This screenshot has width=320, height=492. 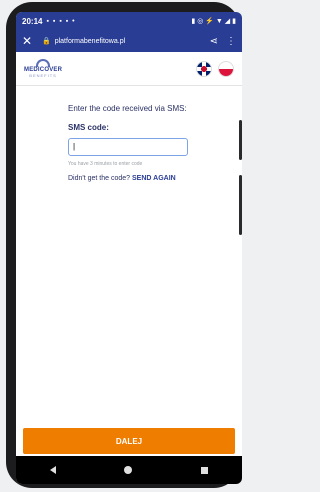 I want to click on close-icon: ✕, so click(x=30, y=41).